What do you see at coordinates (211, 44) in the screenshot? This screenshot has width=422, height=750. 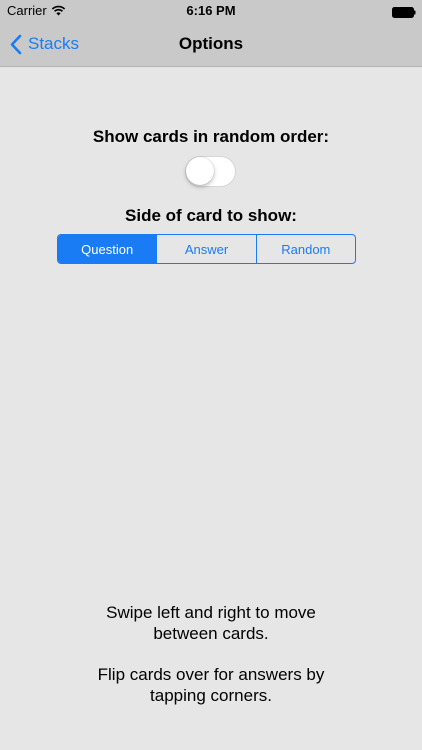 I see `navigation-bar: Stacks Options` at bounding box center [211, 44].